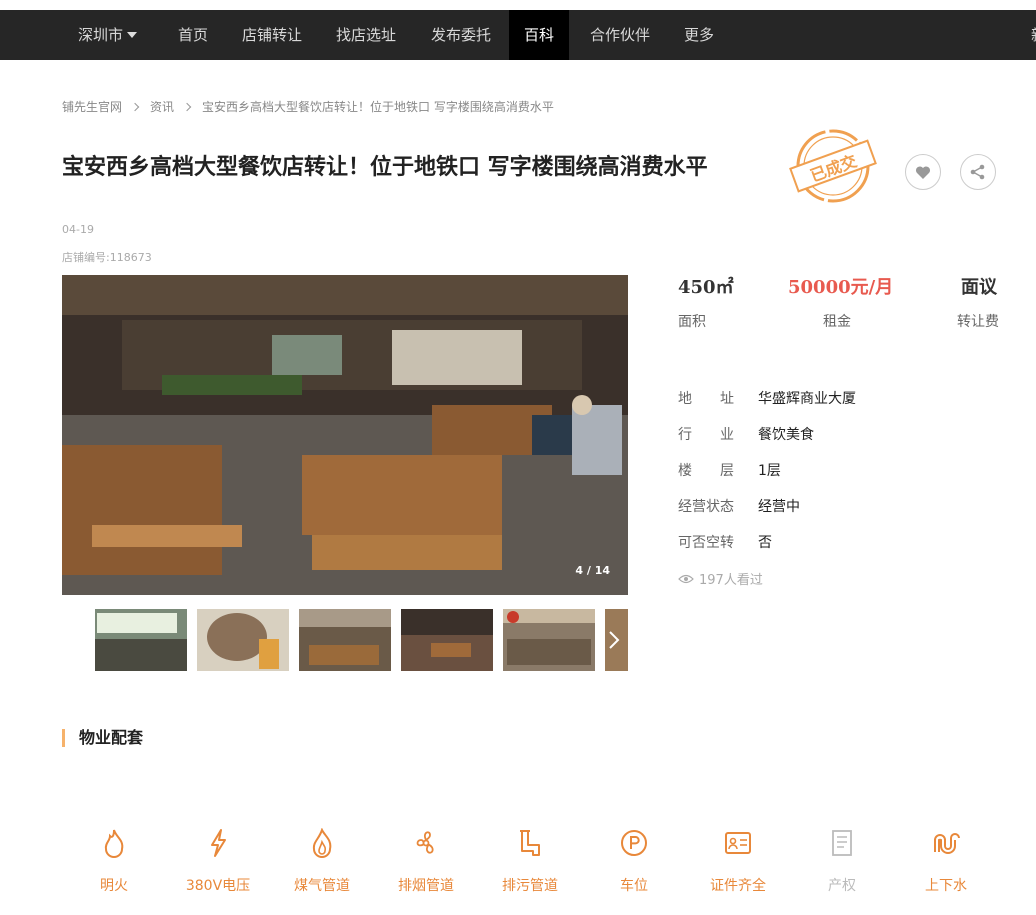 The width and height of the screenshot is (1036, 915). I want to click on amenity-open-fire: 明火, so click(114, 861).